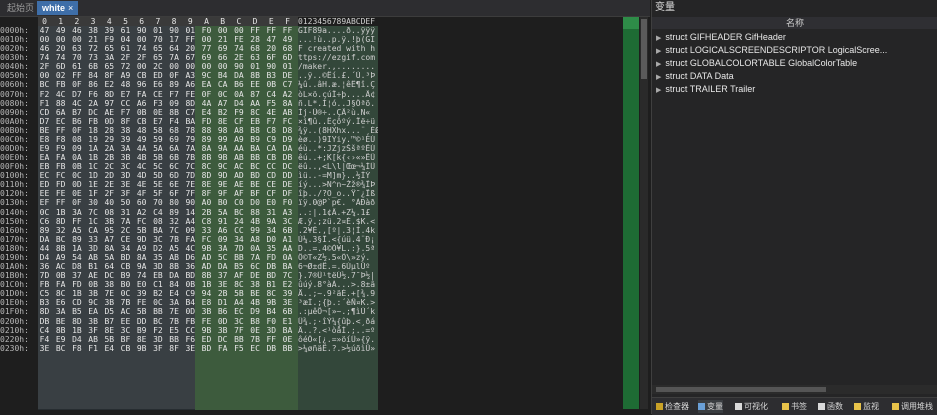  Describe the element at coordinates (76, 103) in the screenshot. I see `hex-byte: 4C` at that location.